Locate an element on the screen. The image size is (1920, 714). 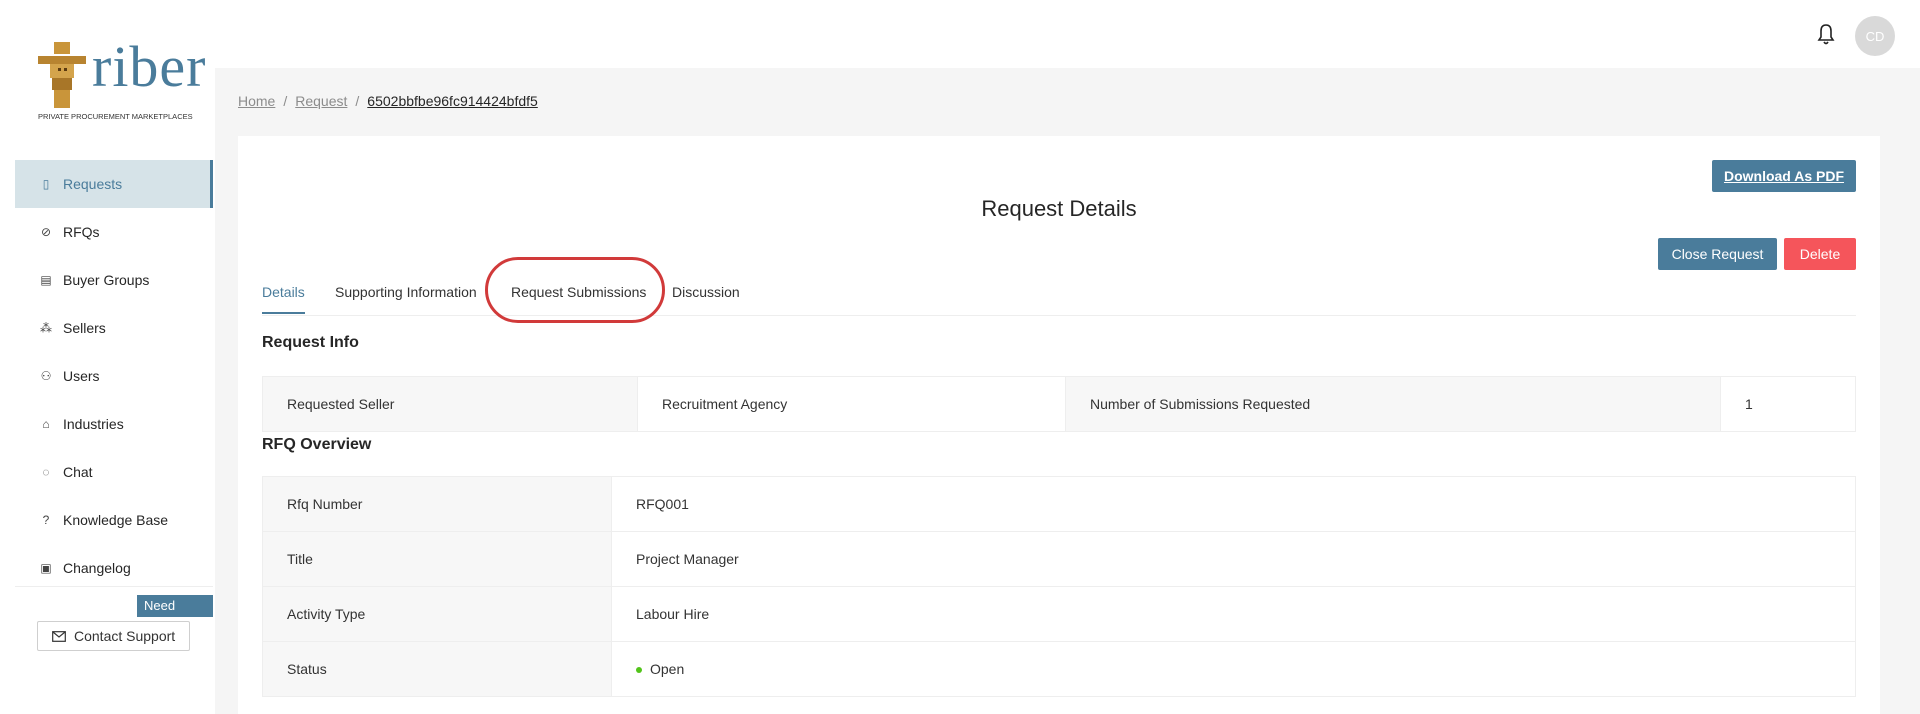
sidebar-item-rfqs: ⊘ RFQs is located at coordinates (114, 232).